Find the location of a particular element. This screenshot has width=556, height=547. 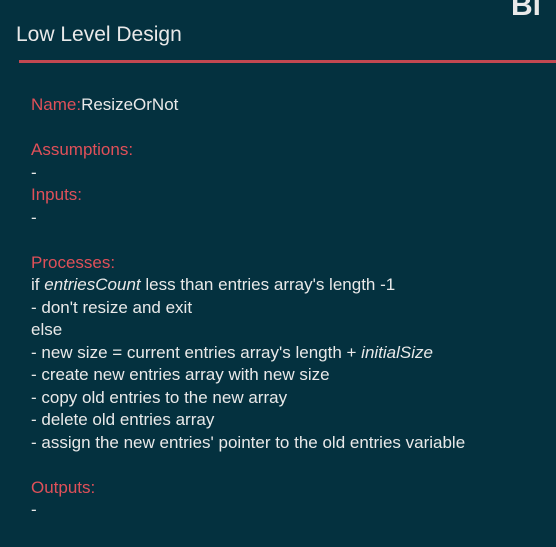

inputs-value: - is located at coordinates (34, 217).